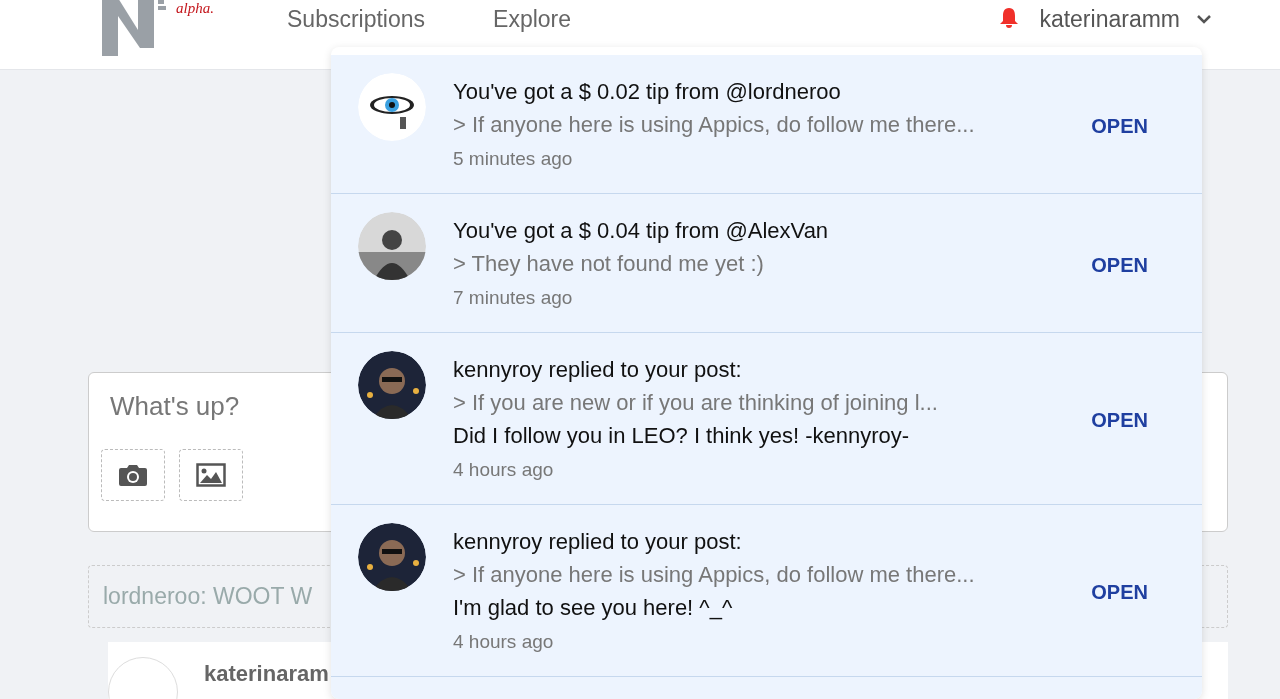  Describe the element at coordinates (195, 8) in the screenshot. I see `logo-text: alpha.` at that location.